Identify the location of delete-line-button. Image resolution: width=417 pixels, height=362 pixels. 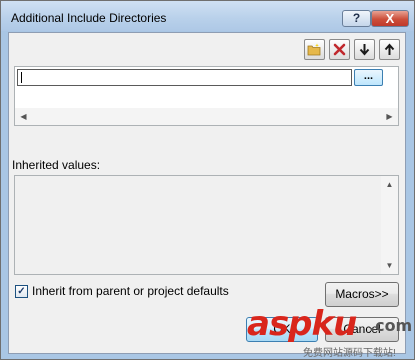
(339, 49).